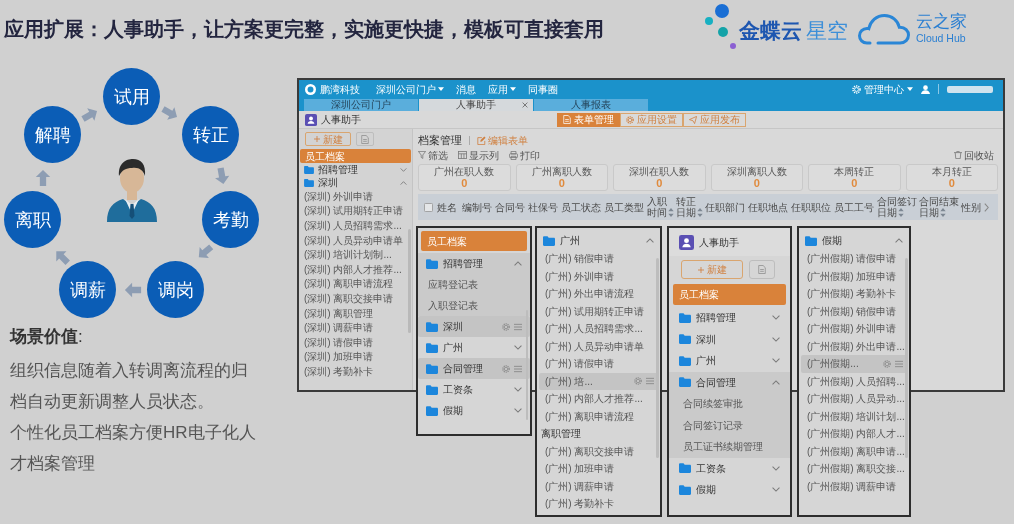 Image resolution: width=1014 pixels, height=524 pixels. I want to click on column-header: 入职时间, so click(661, 207).